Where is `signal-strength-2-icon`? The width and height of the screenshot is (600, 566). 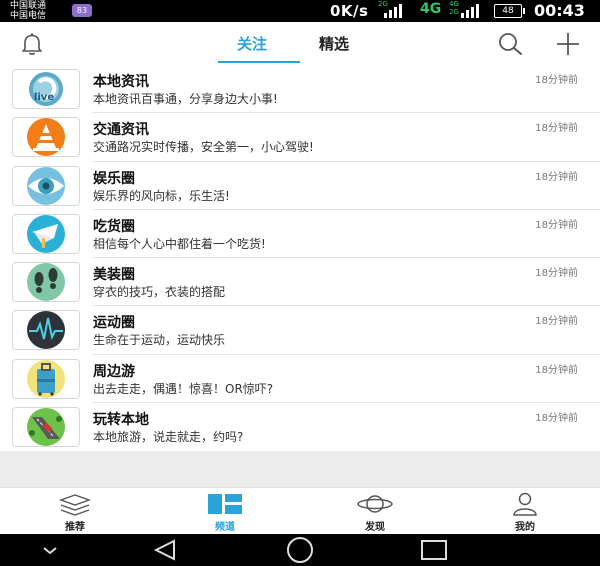 signal-strength-2-icon is located at coordinates (476, 10).